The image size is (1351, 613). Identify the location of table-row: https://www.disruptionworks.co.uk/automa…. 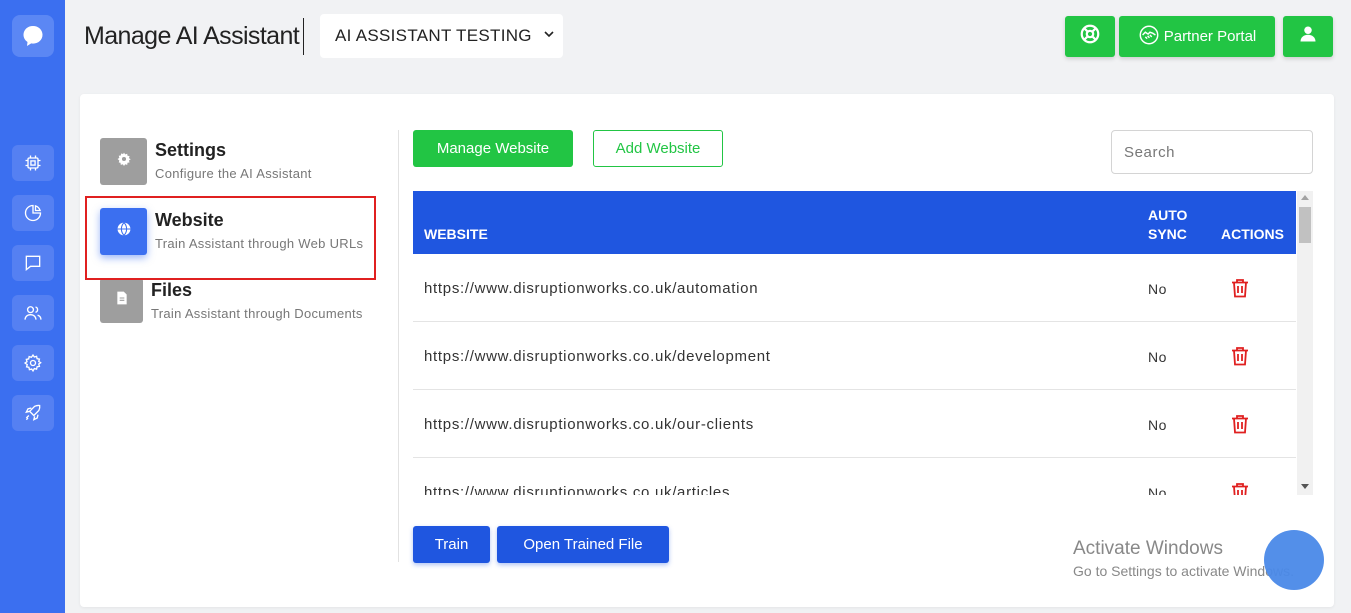
(854, 288).